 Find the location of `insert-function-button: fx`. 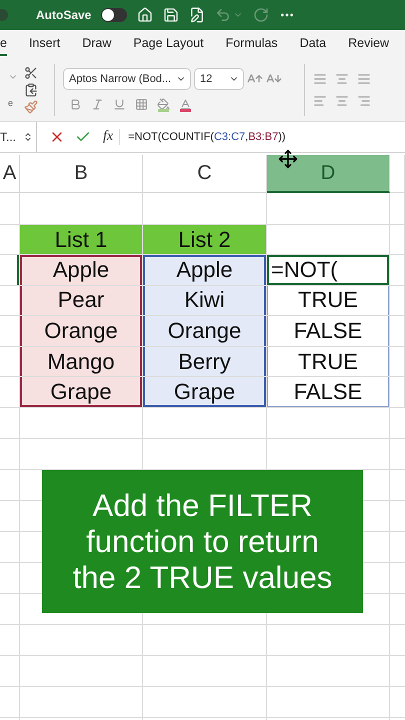

insert-function-button: fx is located at coordinates (111, 137).